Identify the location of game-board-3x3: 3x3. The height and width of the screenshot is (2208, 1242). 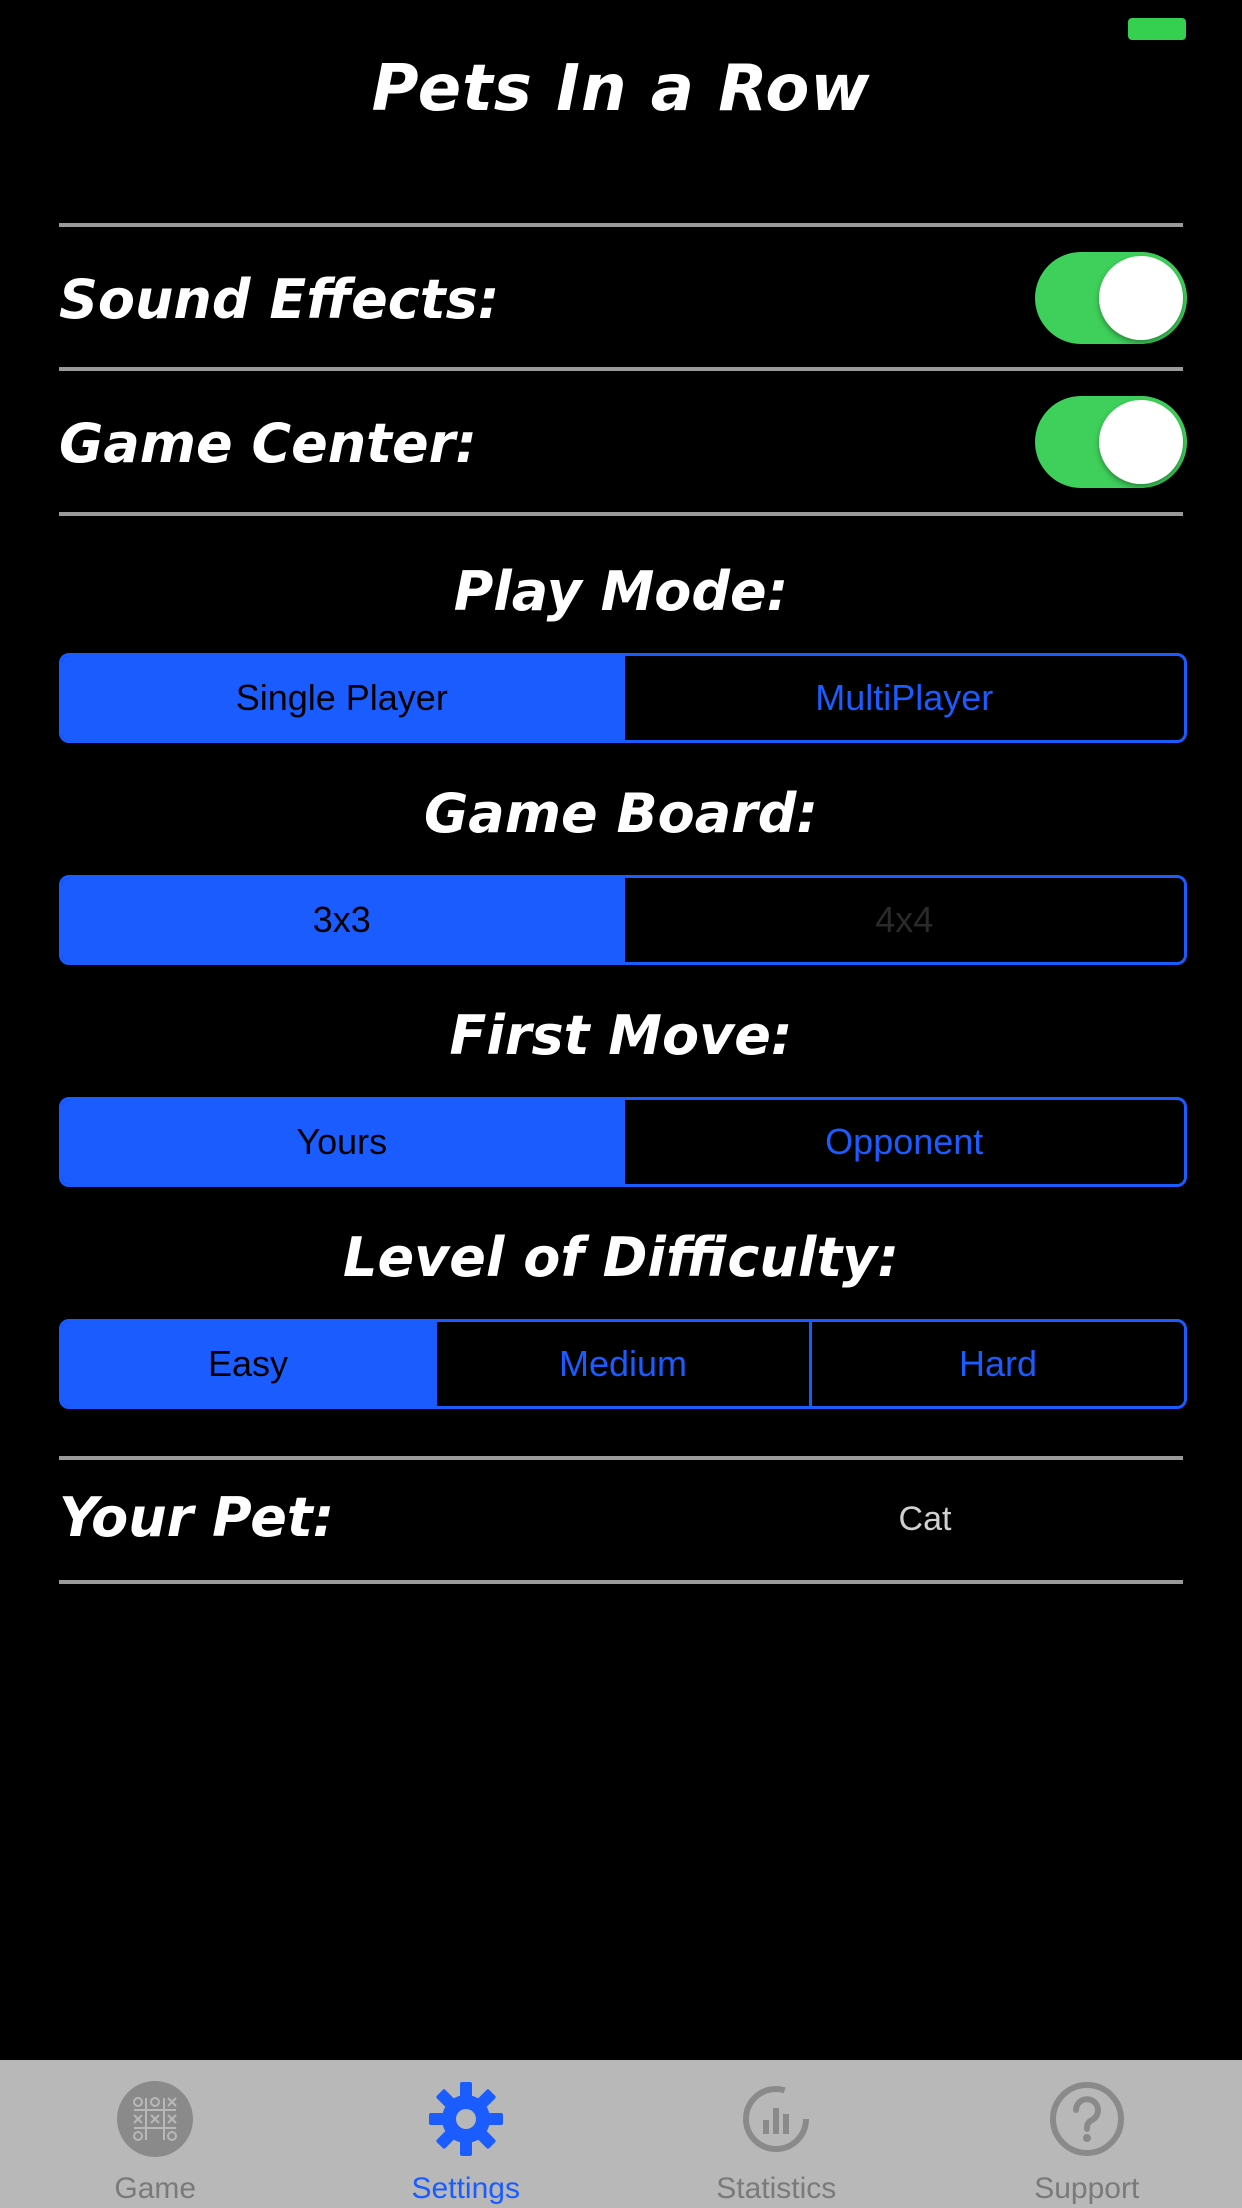
(342, 920).